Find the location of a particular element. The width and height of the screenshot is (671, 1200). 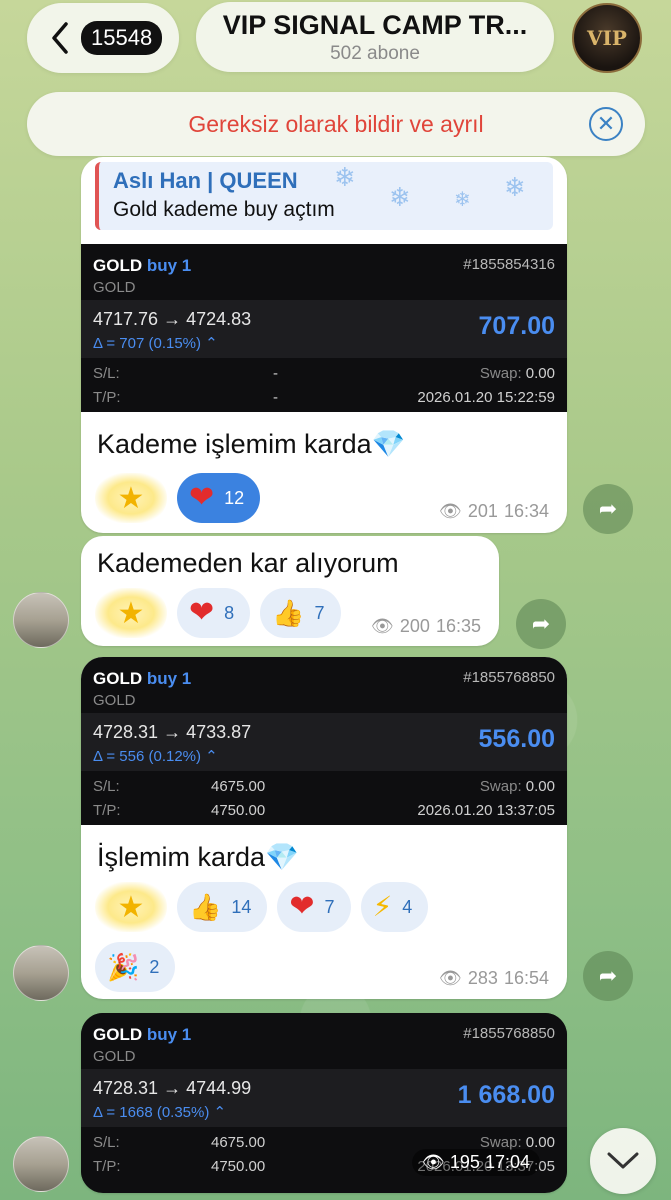

report-and-leave-text: Gereksiz olarak bildir ve ayrıl is located at coordinates (335, 124).